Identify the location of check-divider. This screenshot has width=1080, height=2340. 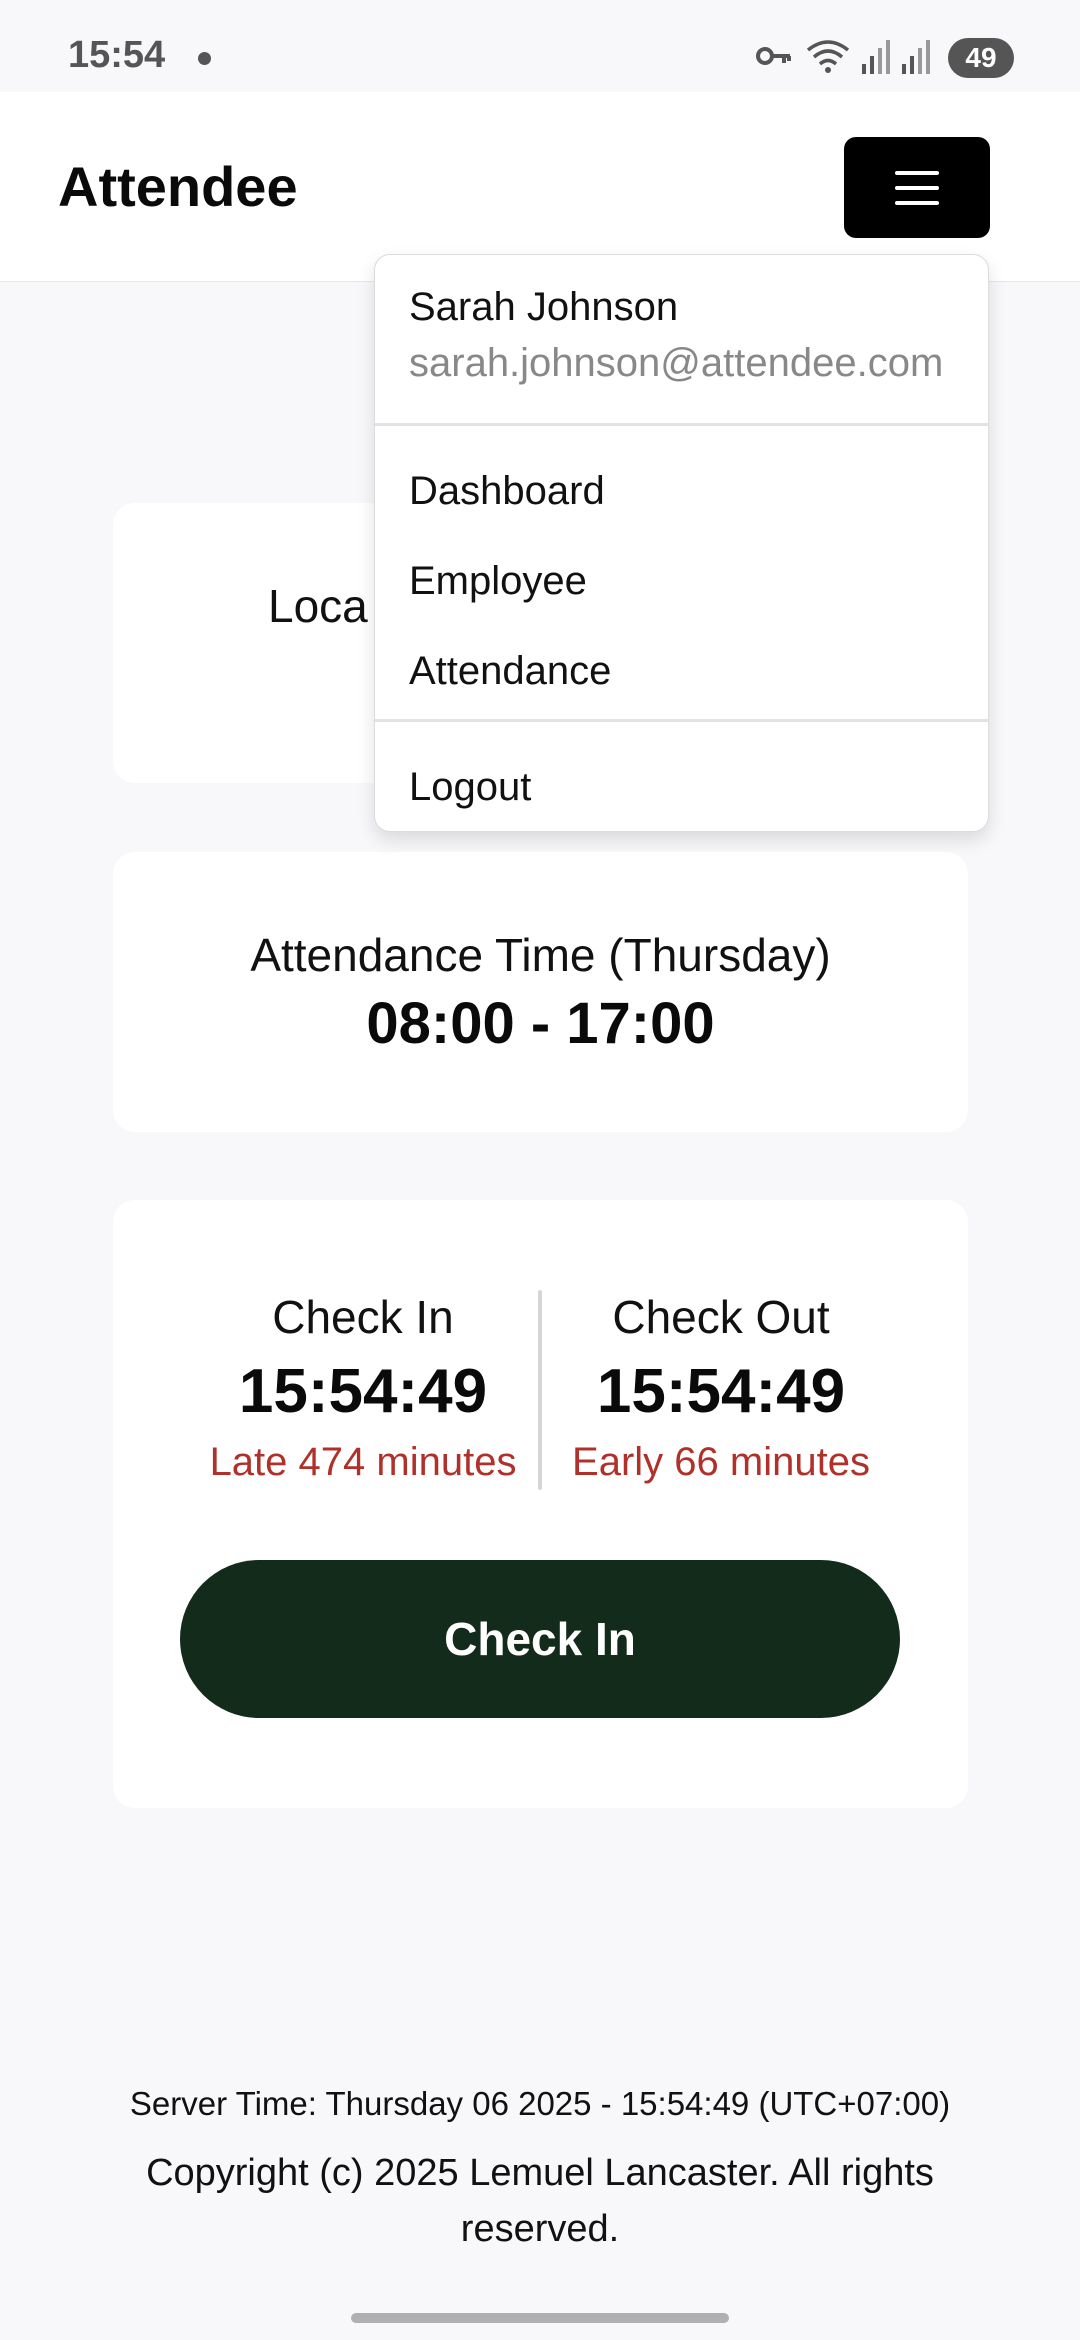
(540, 1390).